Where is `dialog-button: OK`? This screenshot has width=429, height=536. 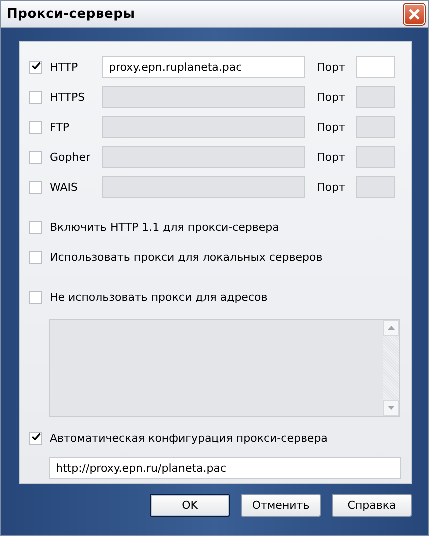
dialog-button: OK is located at coordinates (190, 505).